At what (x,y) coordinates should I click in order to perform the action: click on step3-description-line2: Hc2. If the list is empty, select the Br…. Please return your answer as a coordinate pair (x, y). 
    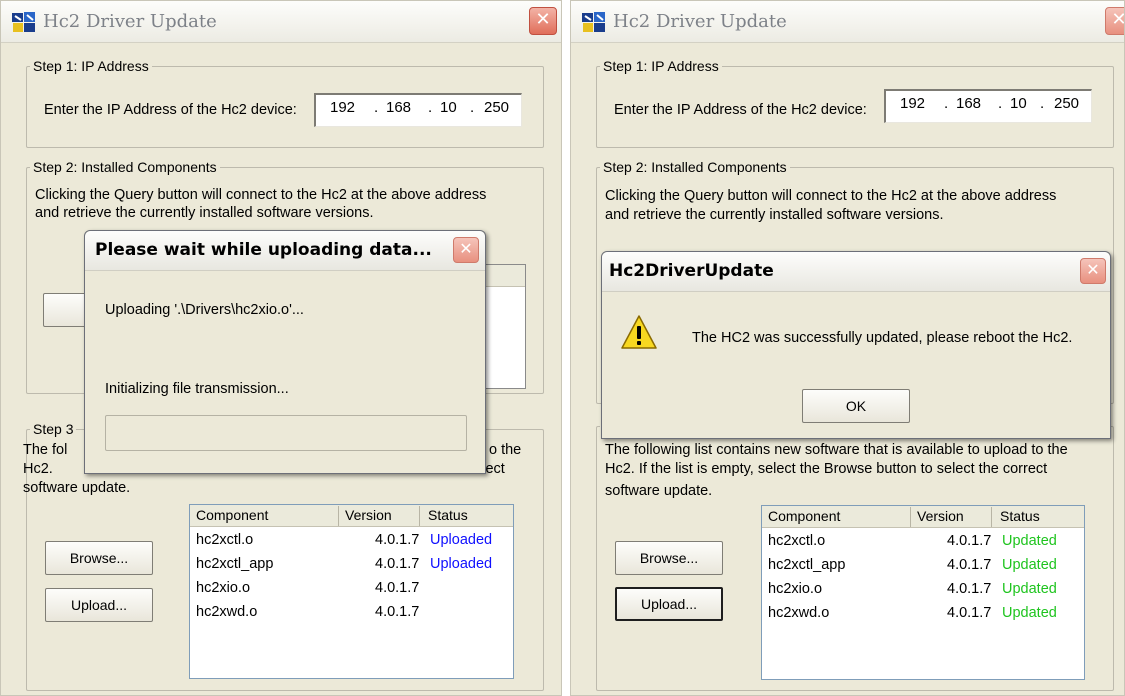
    Looking at the image, I should click on (826, 469).